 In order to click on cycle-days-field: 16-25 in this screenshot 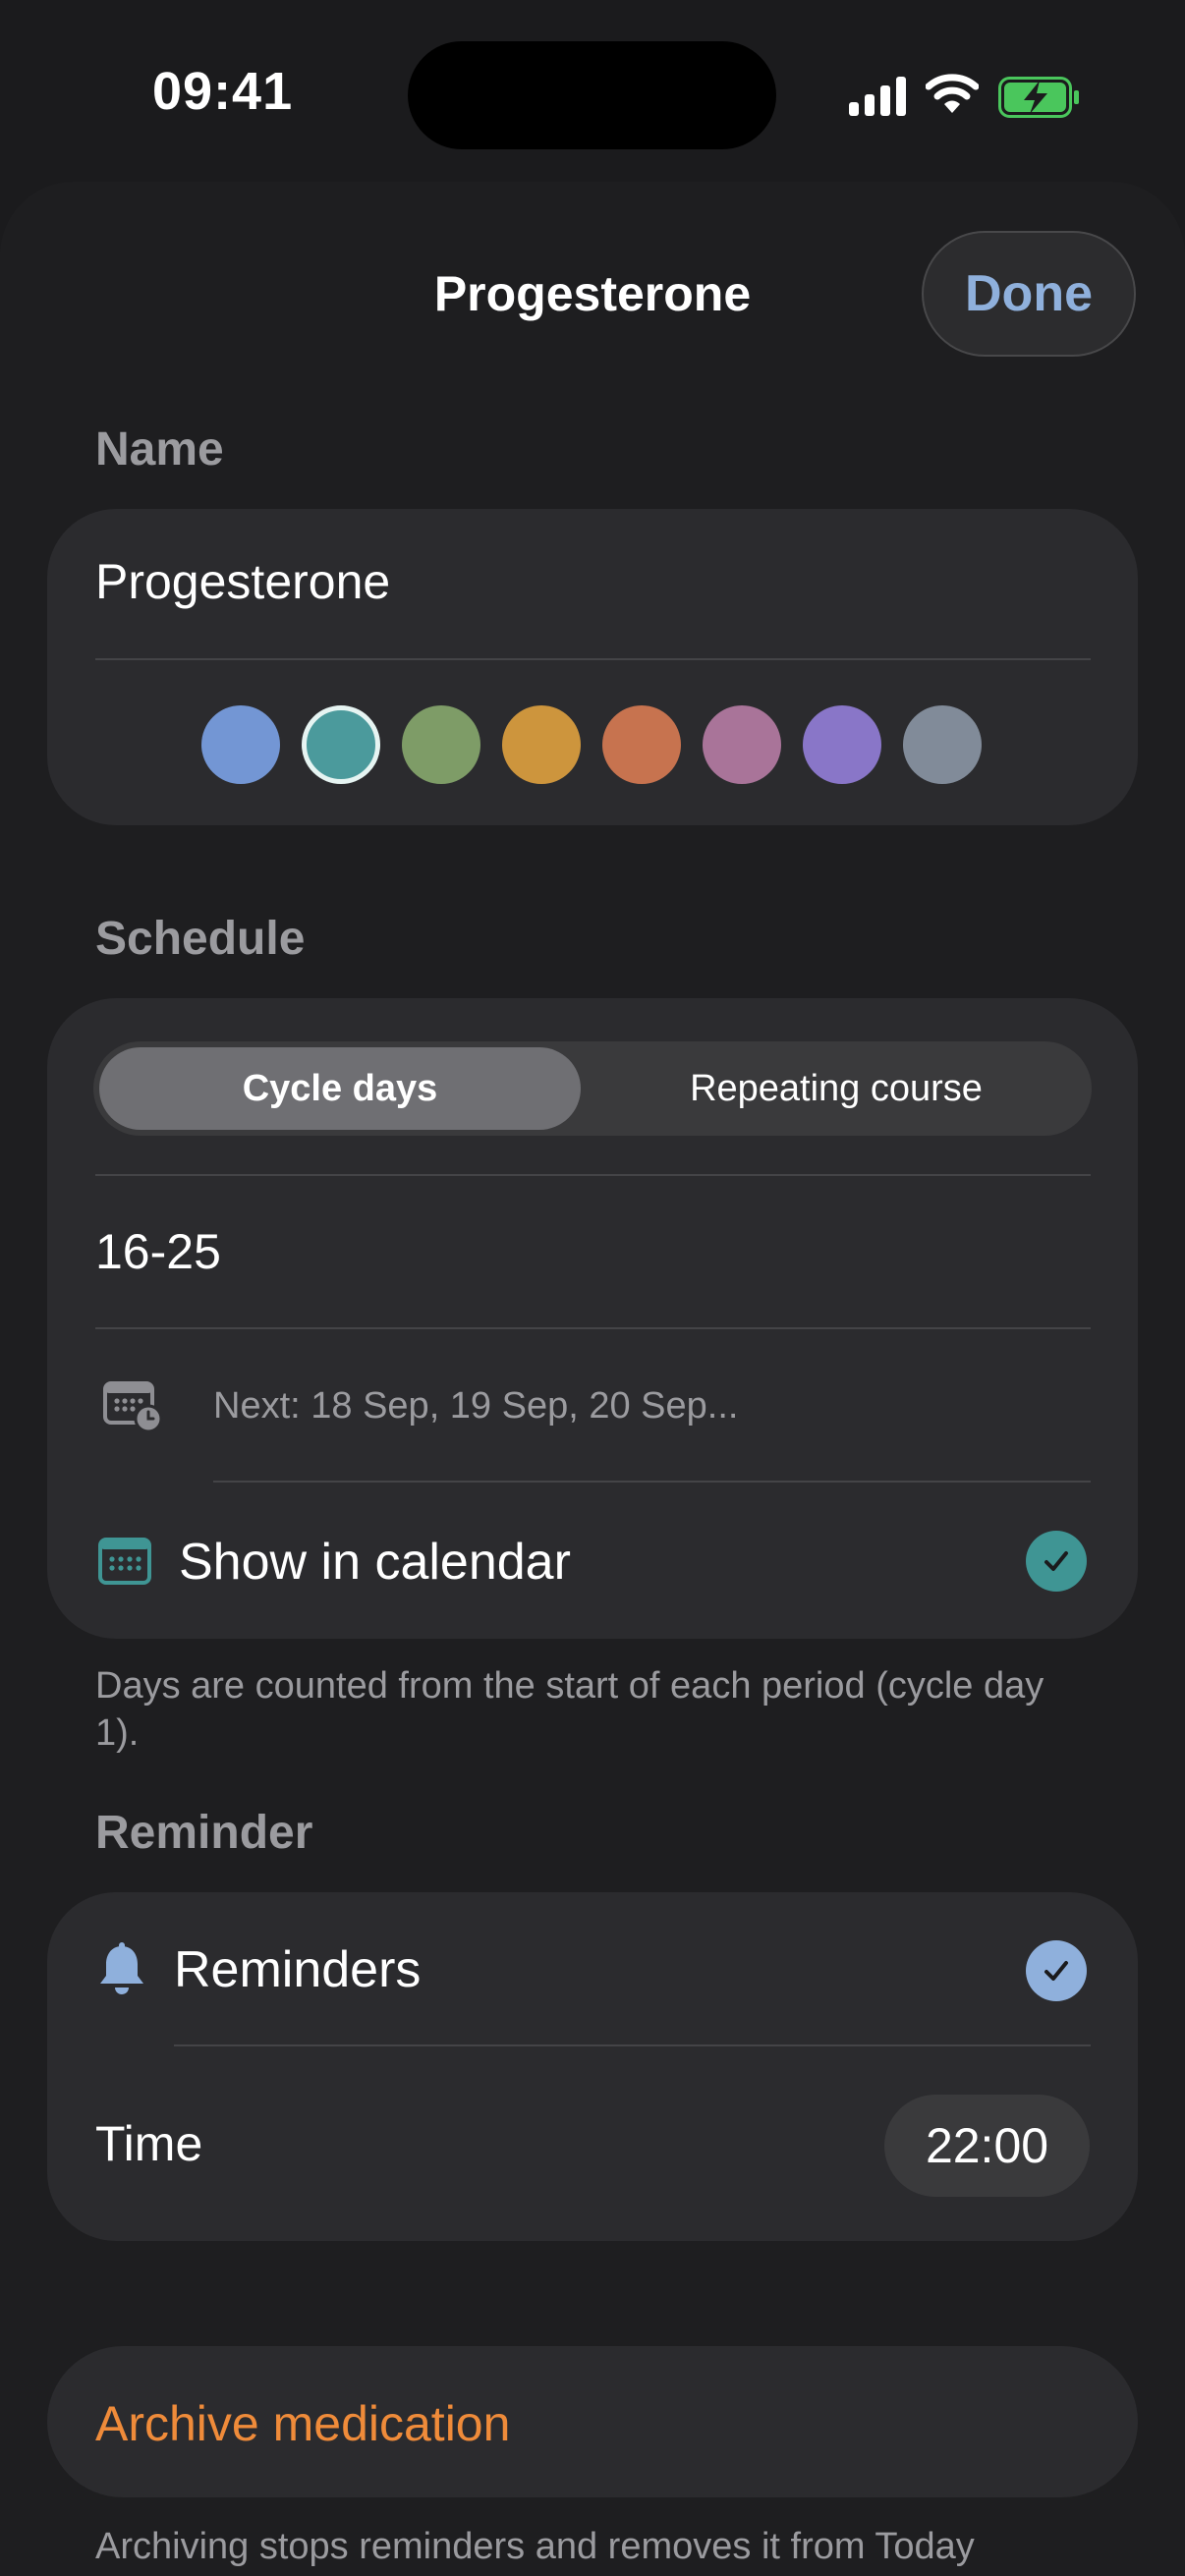, I will do `click(158, 1251)`.